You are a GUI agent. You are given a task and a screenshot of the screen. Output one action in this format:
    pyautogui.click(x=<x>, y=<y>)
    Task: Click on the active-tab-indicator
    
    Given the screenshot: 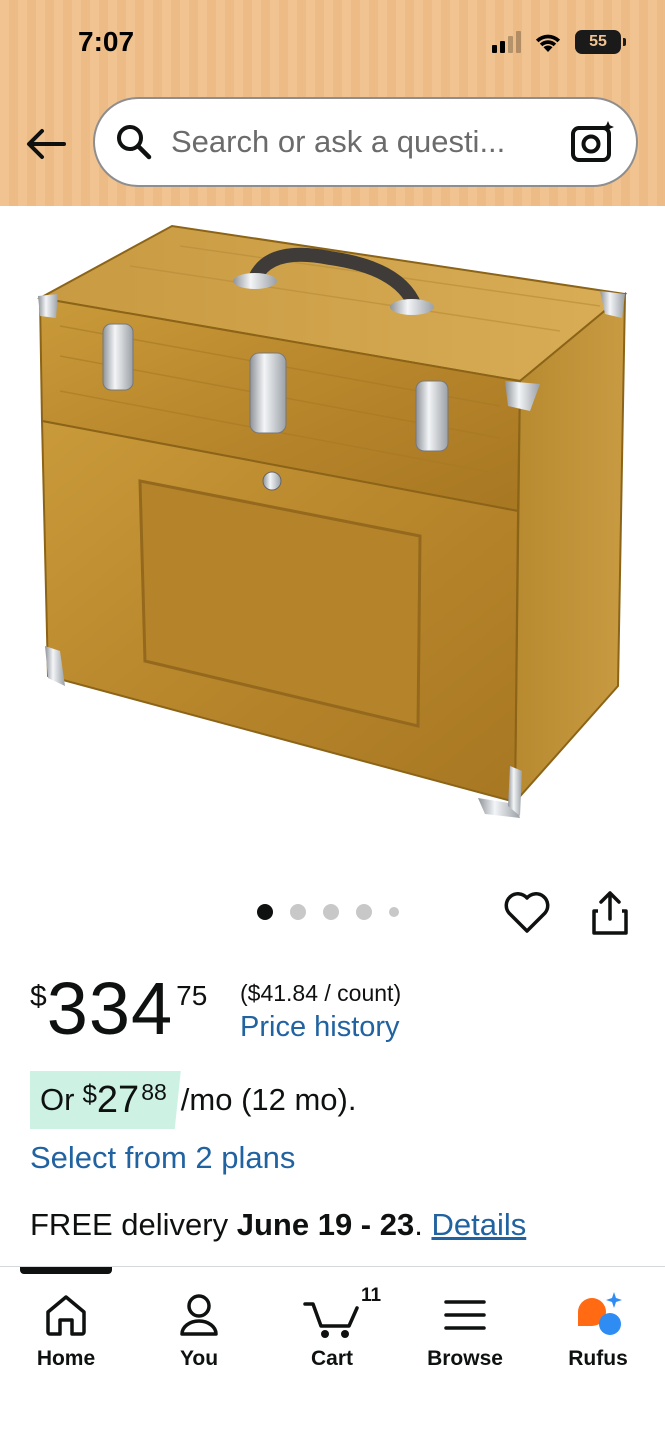 What is the action you would take?
    pyautogui.click(x=66, y=1270)
    